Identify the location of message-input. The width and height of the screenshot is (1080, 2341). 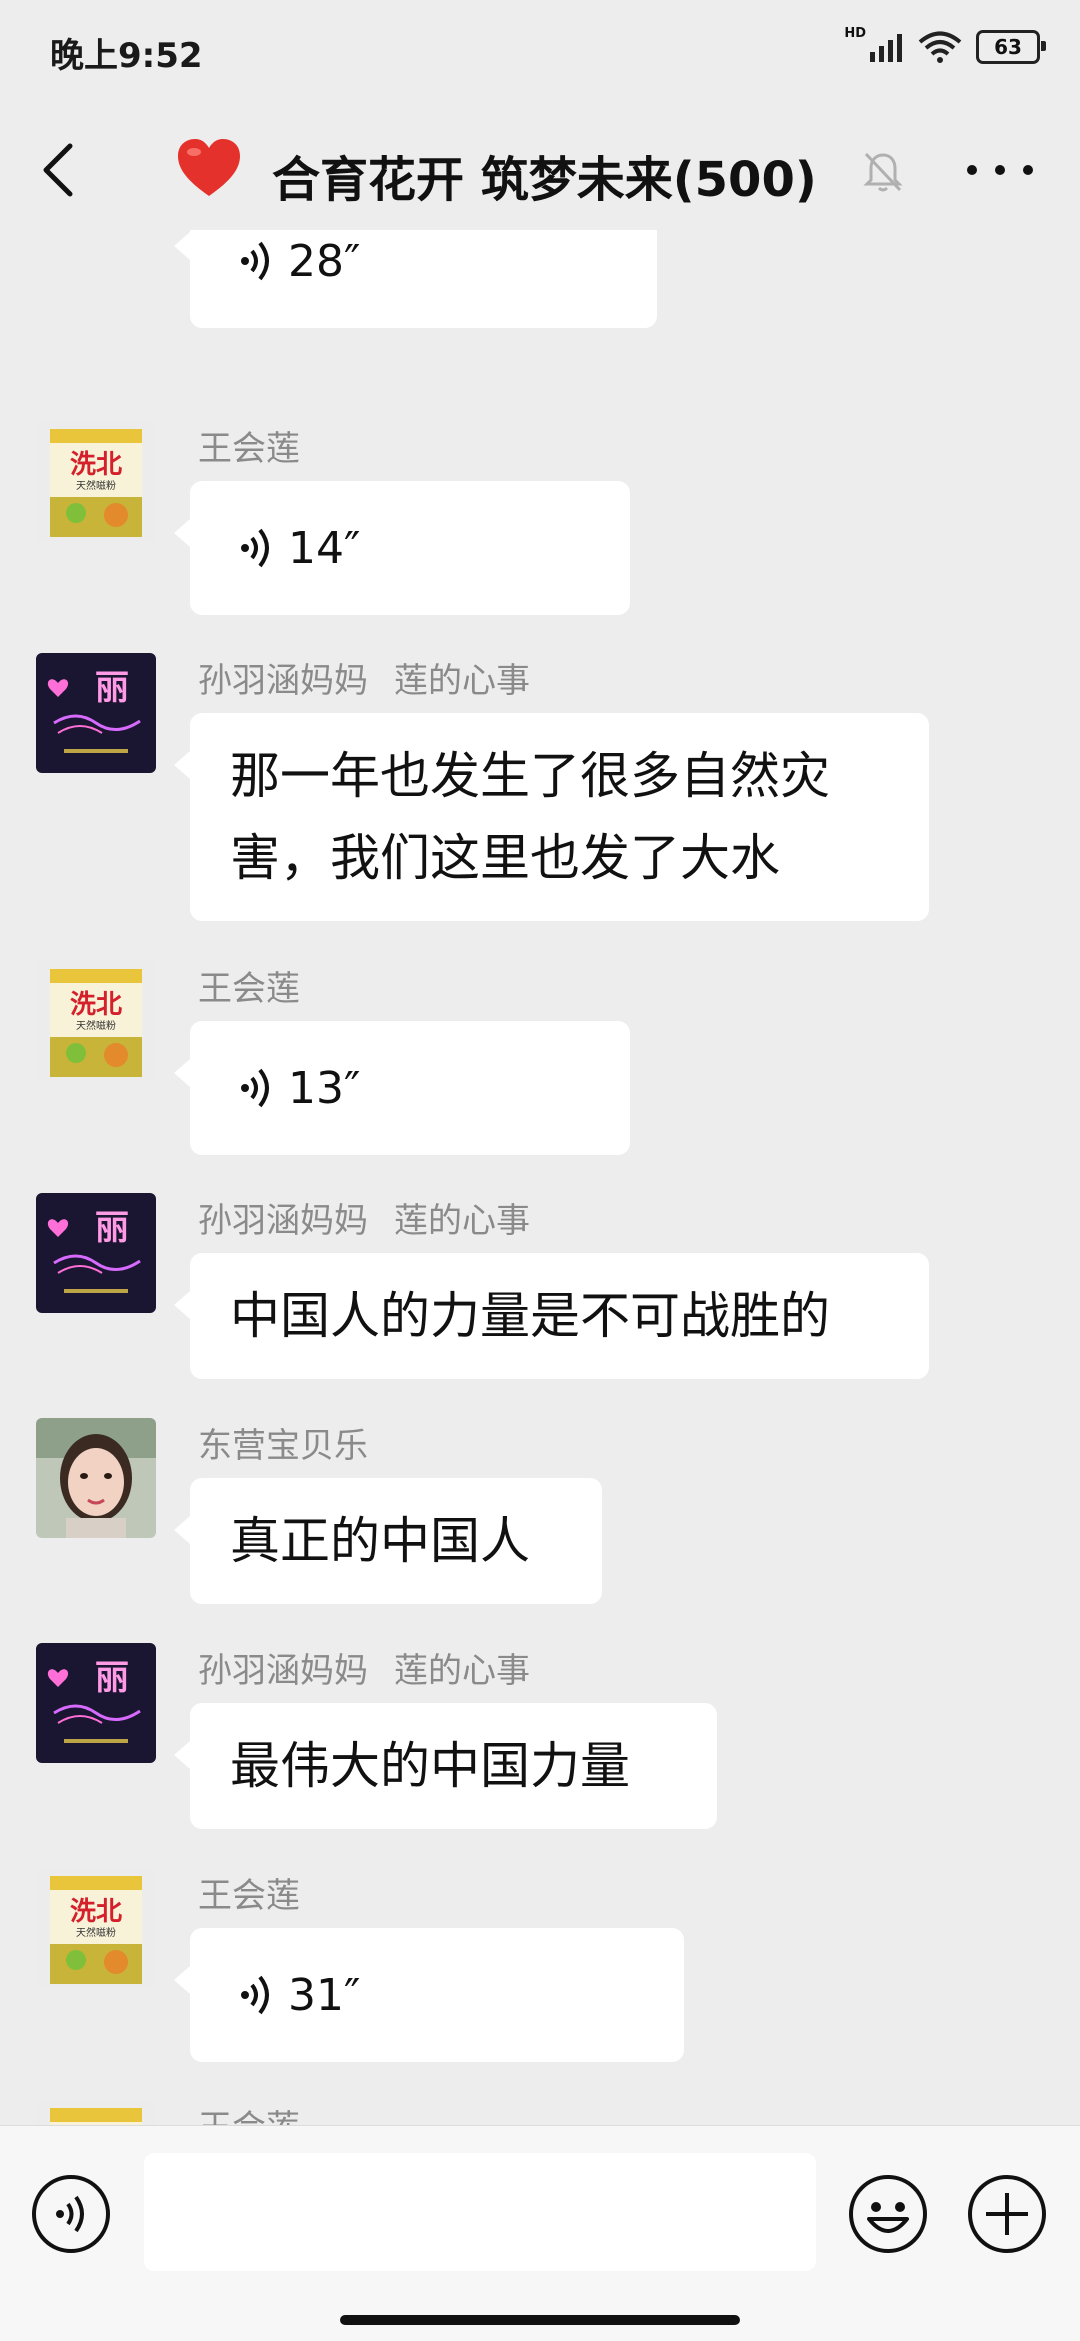
(480, 2212).